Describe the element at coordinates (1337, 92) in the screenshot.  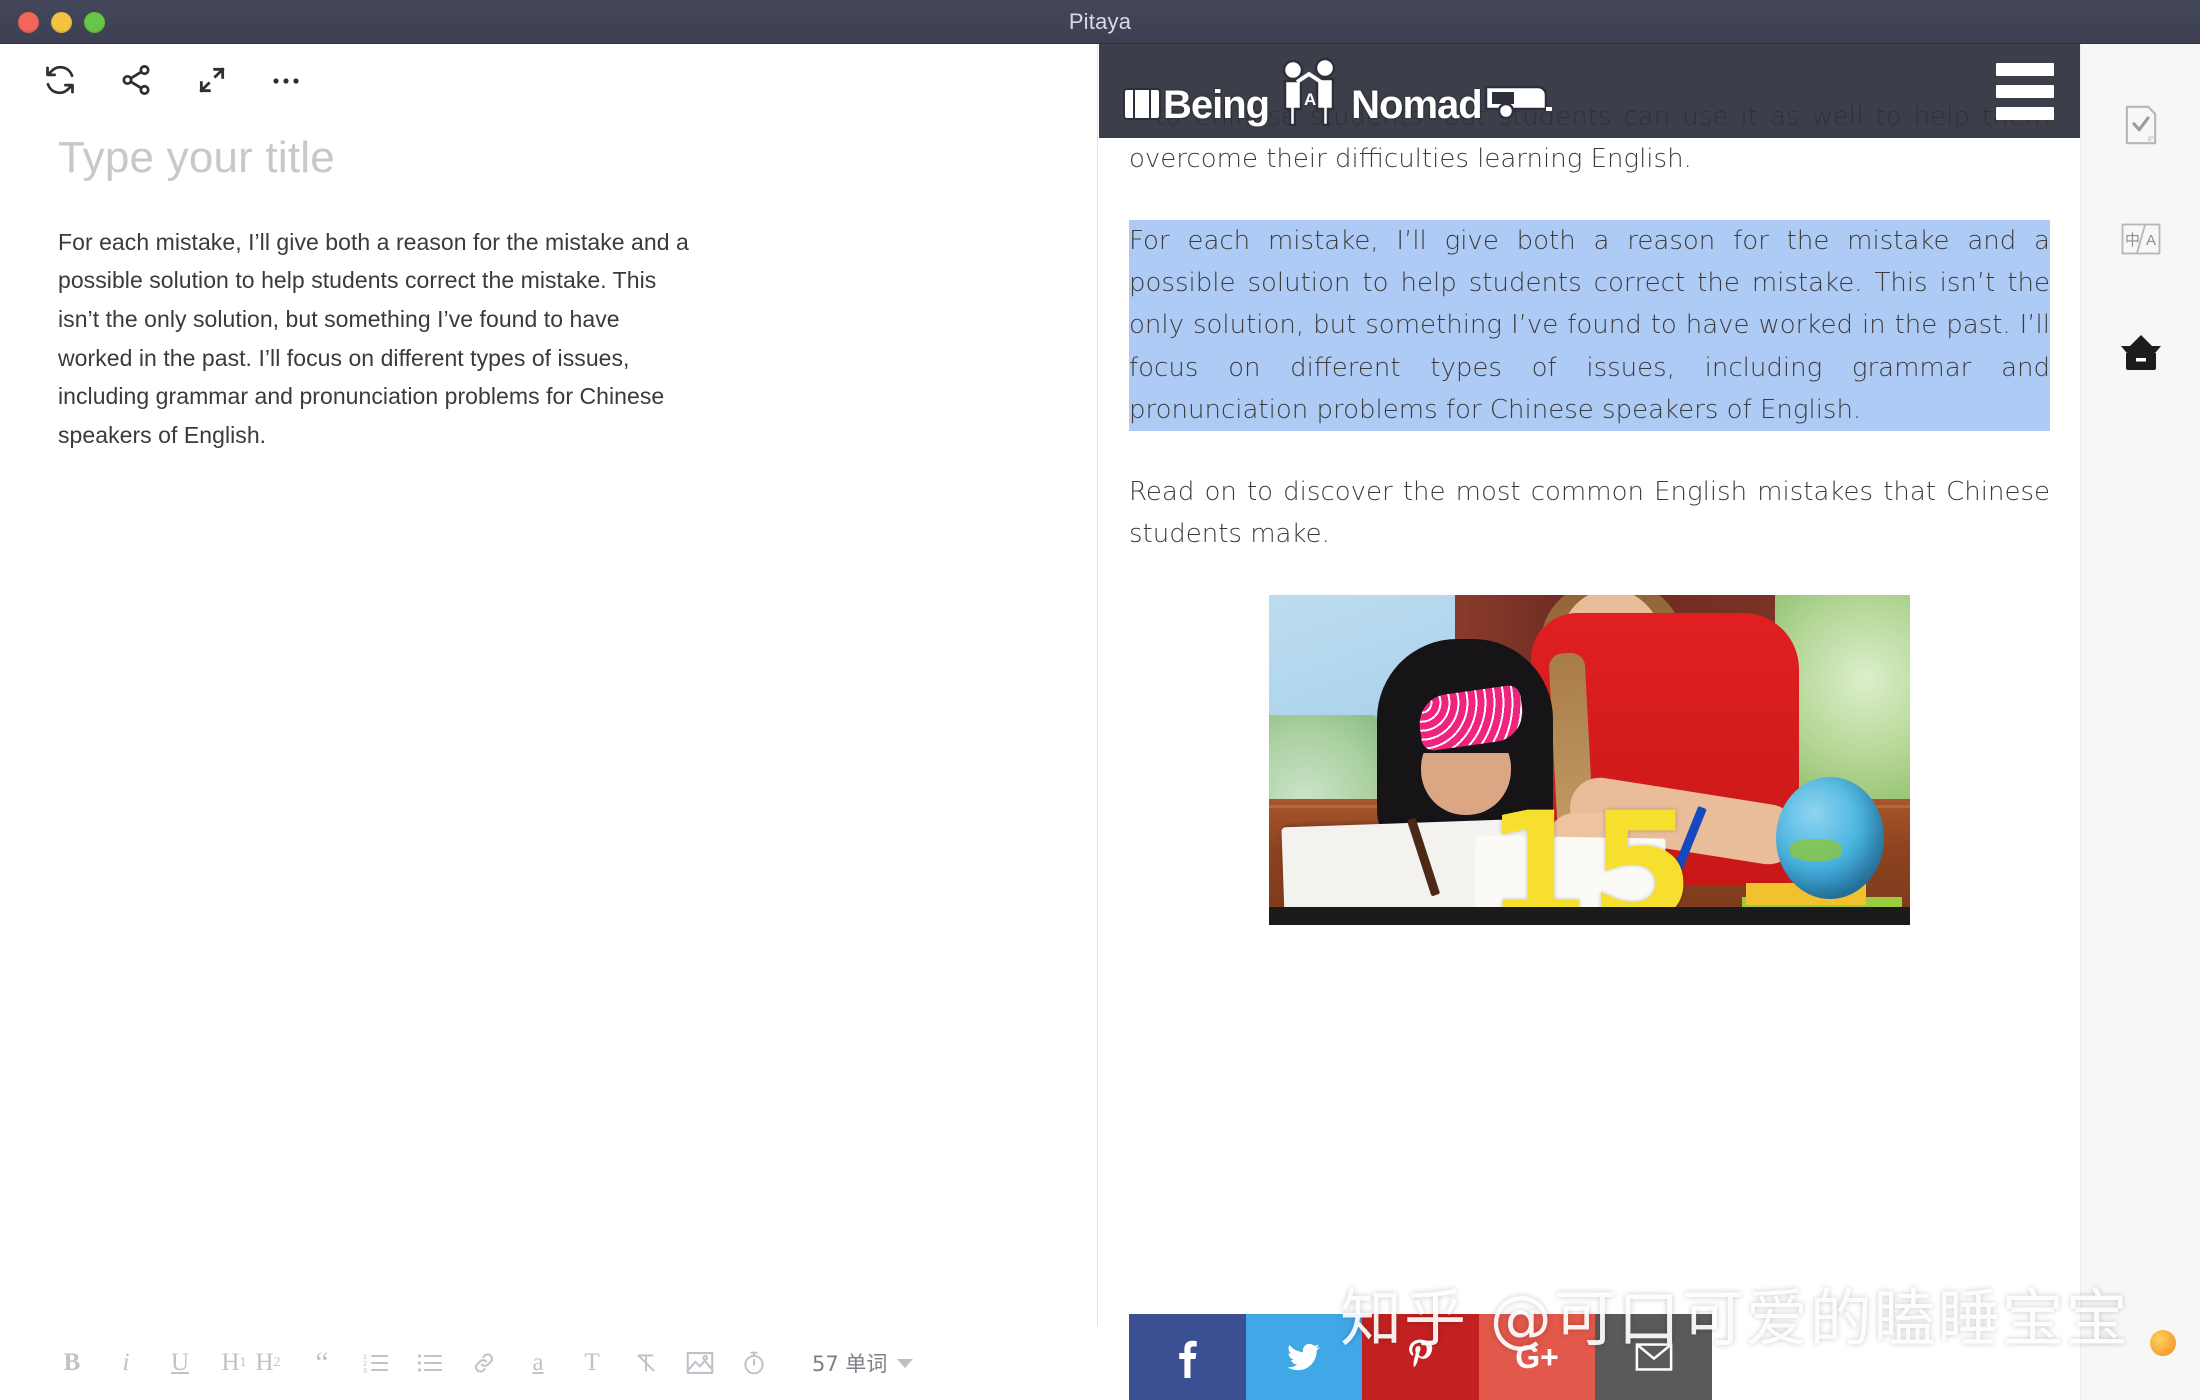
I see `site-logo: Being A Nomad` at that location.